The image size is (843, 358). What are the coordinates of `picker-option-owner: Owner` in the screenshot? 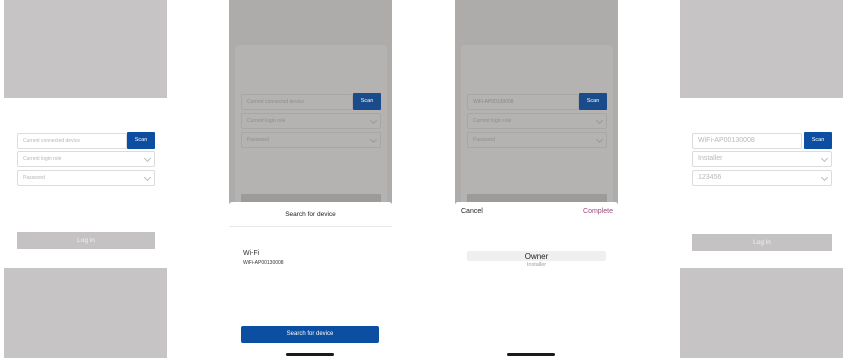 It's located at (536, 256).